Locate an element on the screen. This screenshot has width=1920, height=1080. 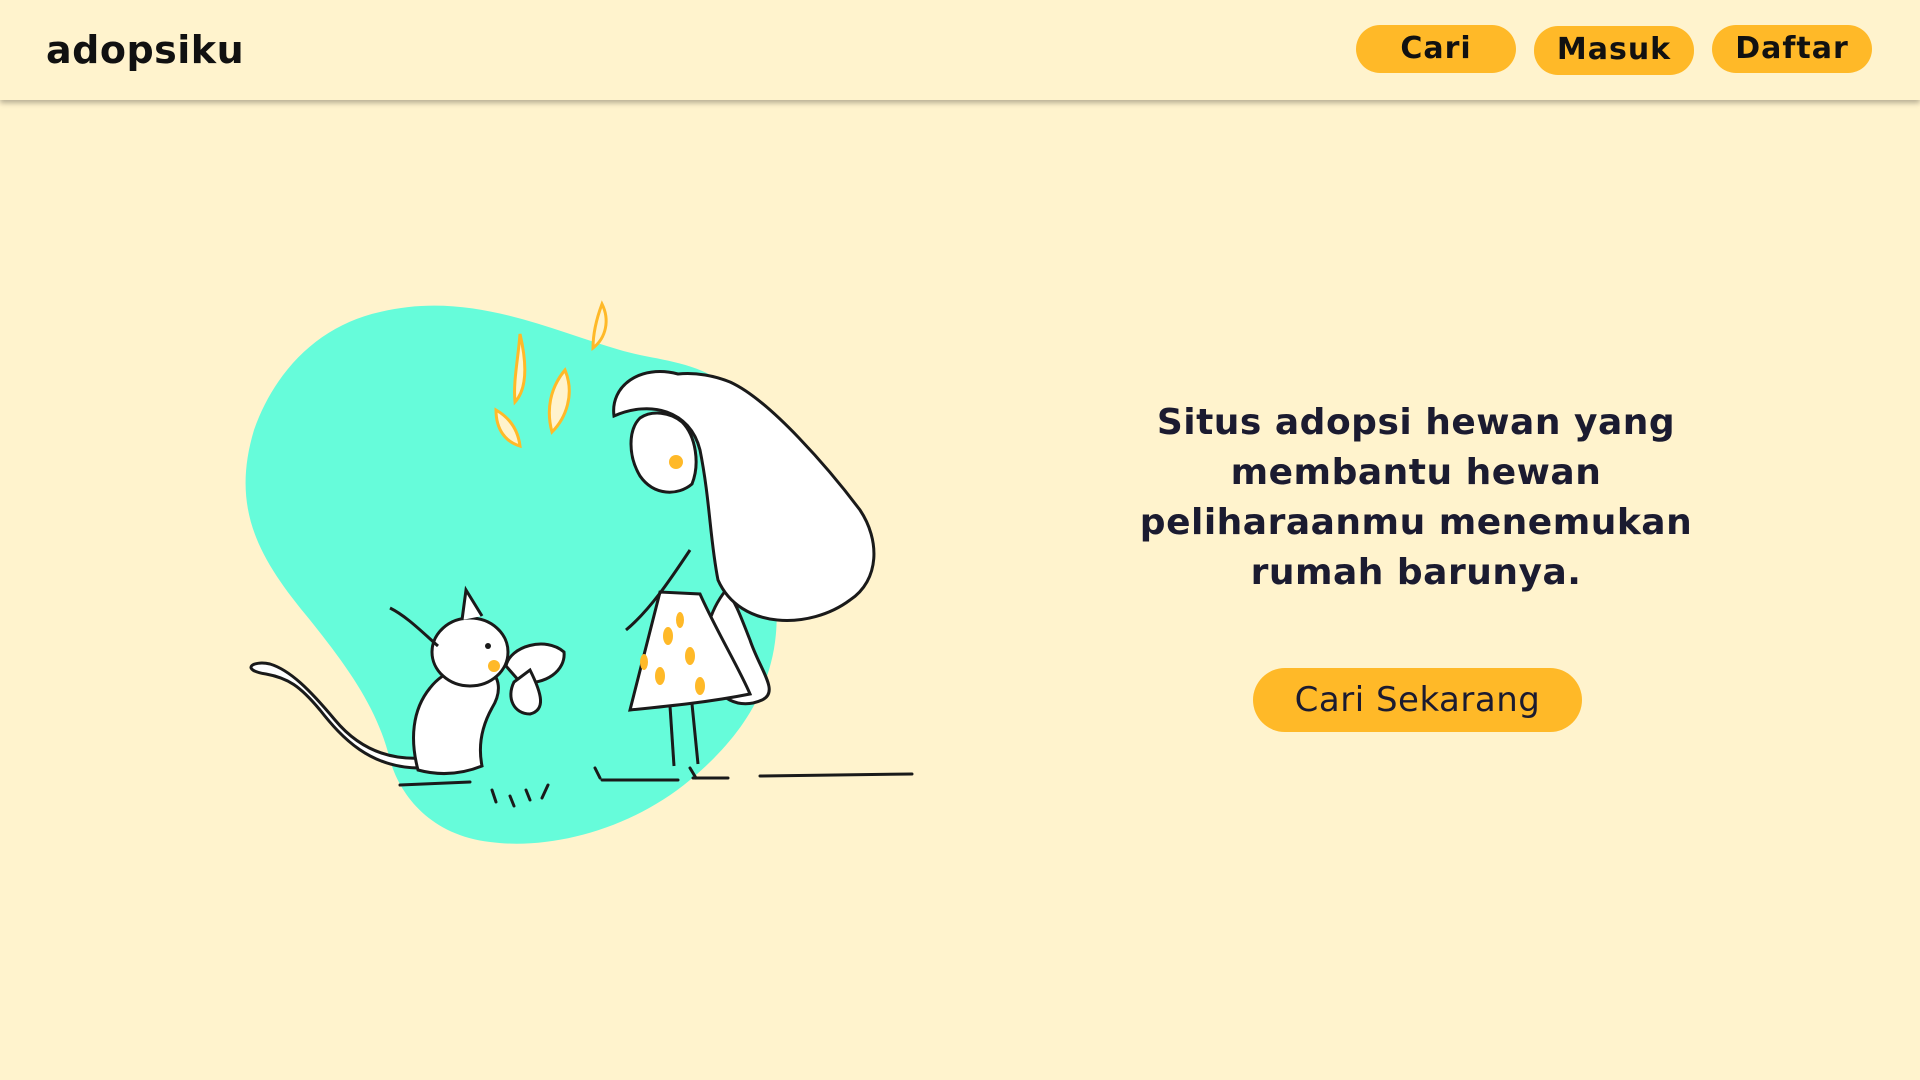
site-logo: adopsiku is located at coordinates (145, 50).